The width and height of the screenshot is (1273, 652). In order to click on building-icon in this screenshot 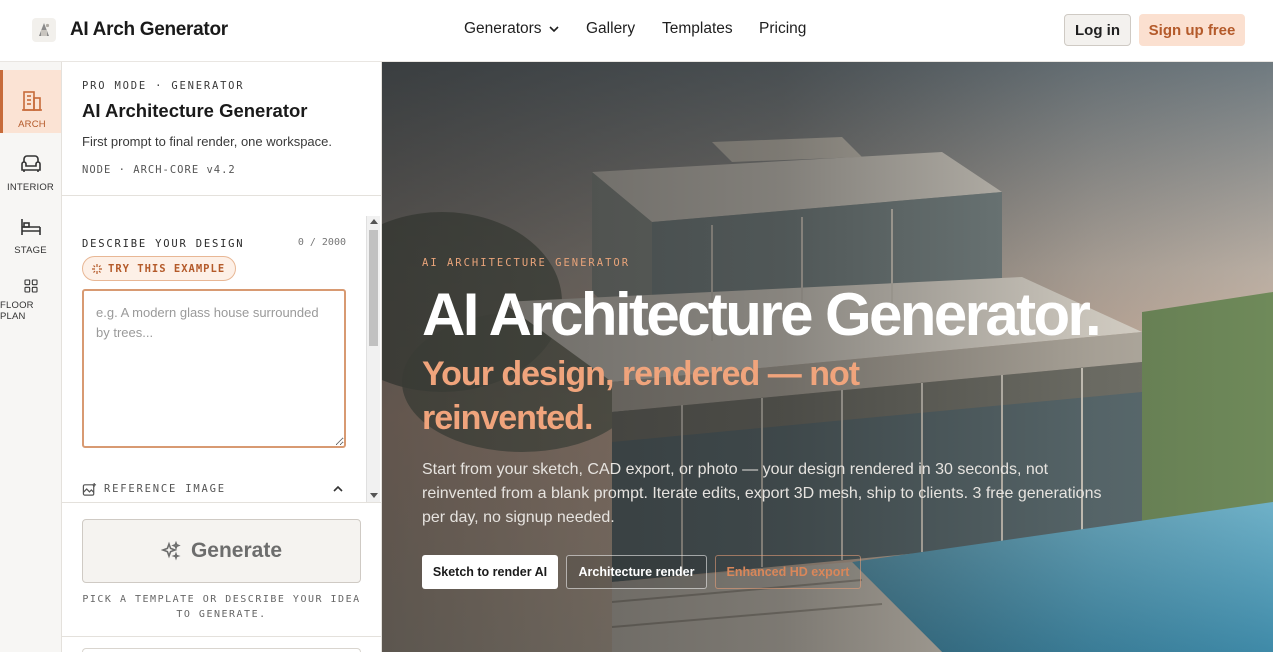, I will do `click(32, 101)`.